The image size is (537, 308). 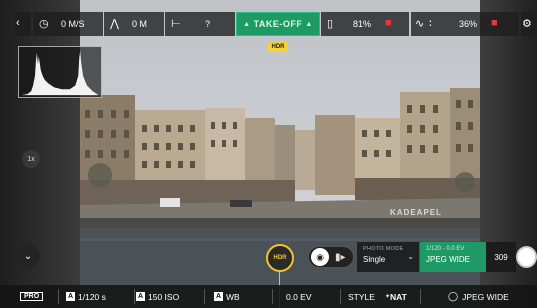 What do you see at coordinates (398, 296) in the screenshot?
I see `style-value: NAT` at bounding box center [398, 296].